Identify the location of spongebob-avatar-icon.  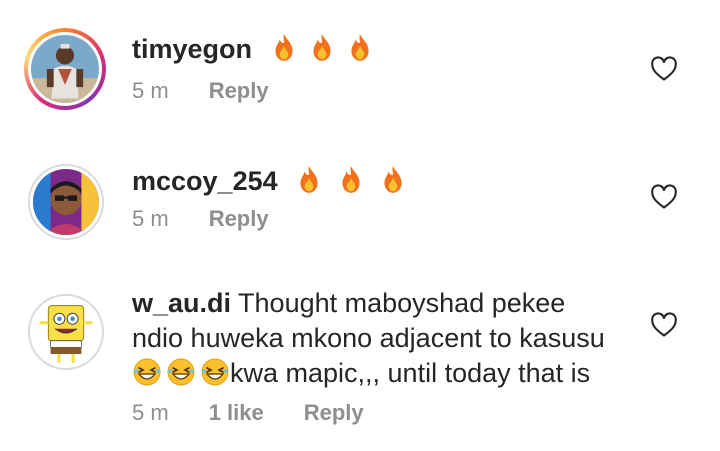
(66, 332).